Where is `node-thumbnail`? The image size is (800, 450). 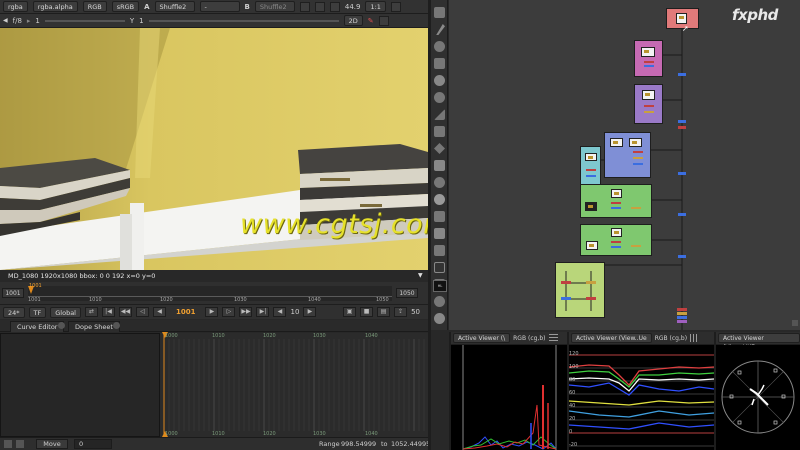
node-thumbnail is located at coordinates (616, 193).